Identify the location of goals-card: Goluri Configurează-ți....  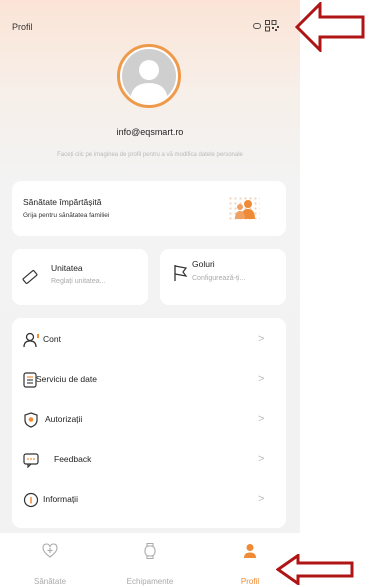
(223, 277).